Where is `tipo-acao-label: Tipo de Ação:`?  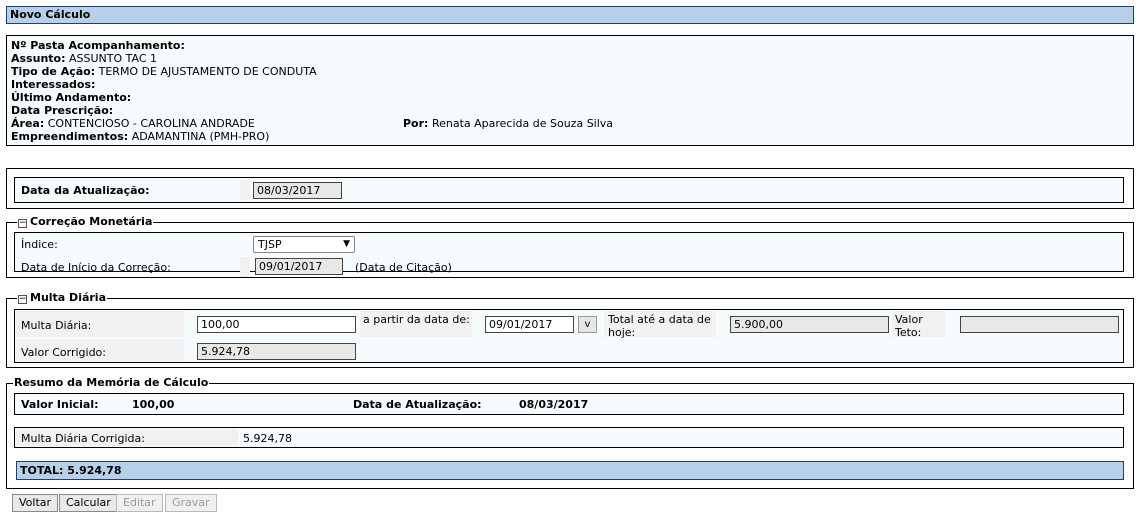
tipo-acao-label: Tipo de Ação: is located at coordinates (53, 71).